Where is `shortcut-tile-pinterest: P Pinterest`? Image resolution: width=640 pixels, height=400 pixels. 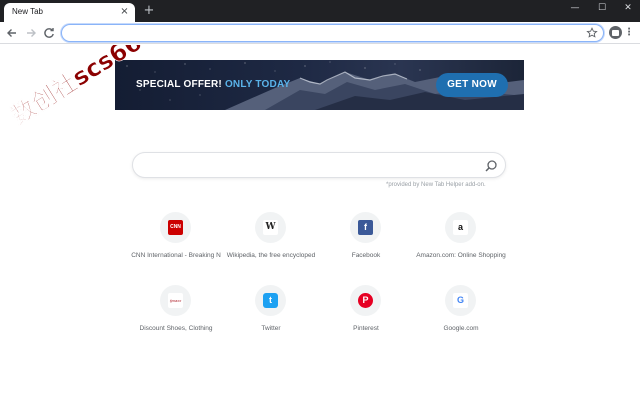 shortcut-tile-pinterest: P Pinterest is located at coordinates (366, 313).